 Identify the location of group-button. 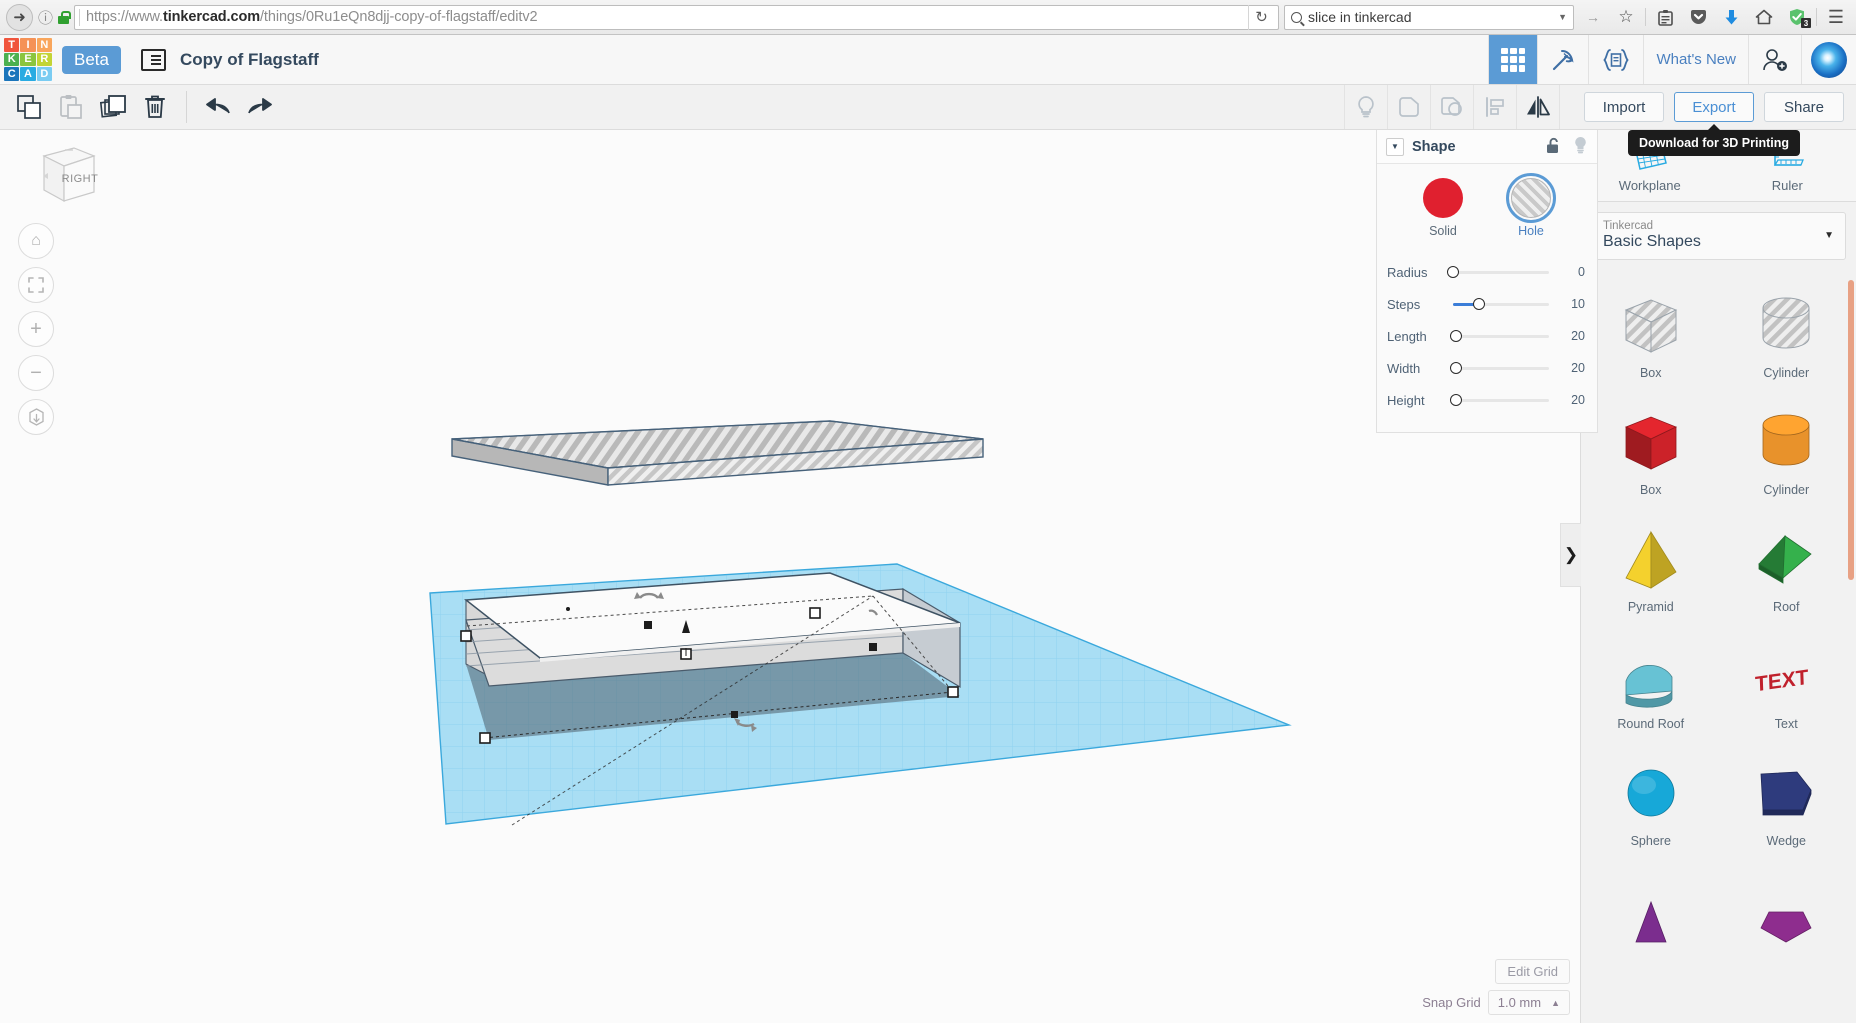
(1408, 107).